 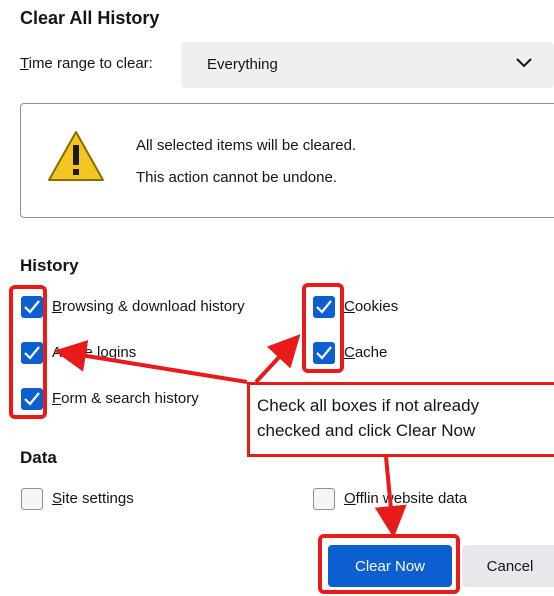 I want to click on browsing-history-label: Browsing & download history, so click(x=148, y=306).